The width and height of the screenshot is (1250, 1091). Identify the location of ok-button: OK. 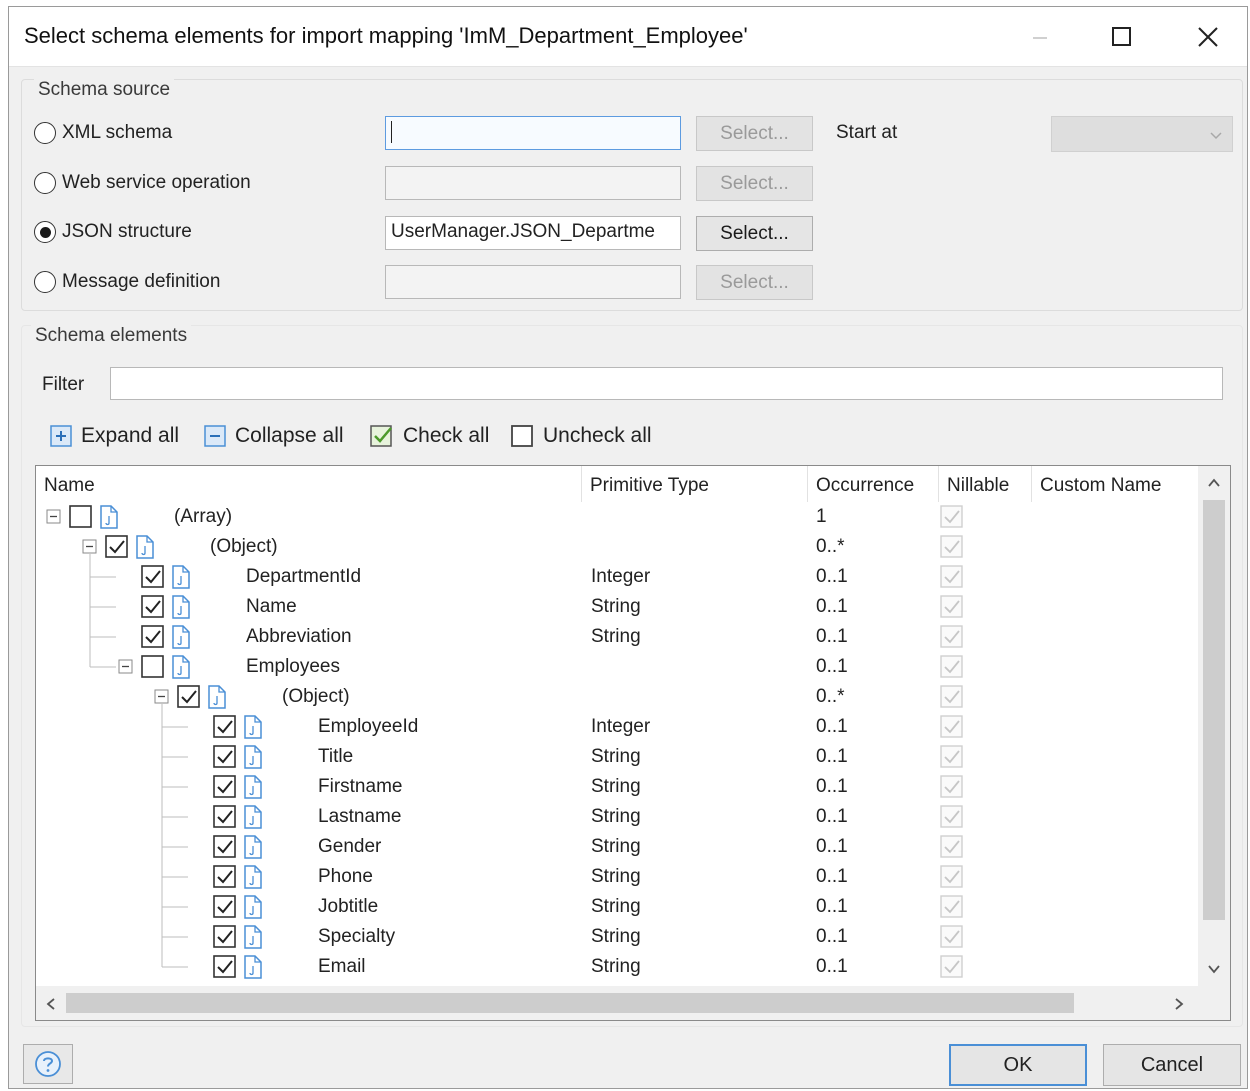
(1018, 1065).